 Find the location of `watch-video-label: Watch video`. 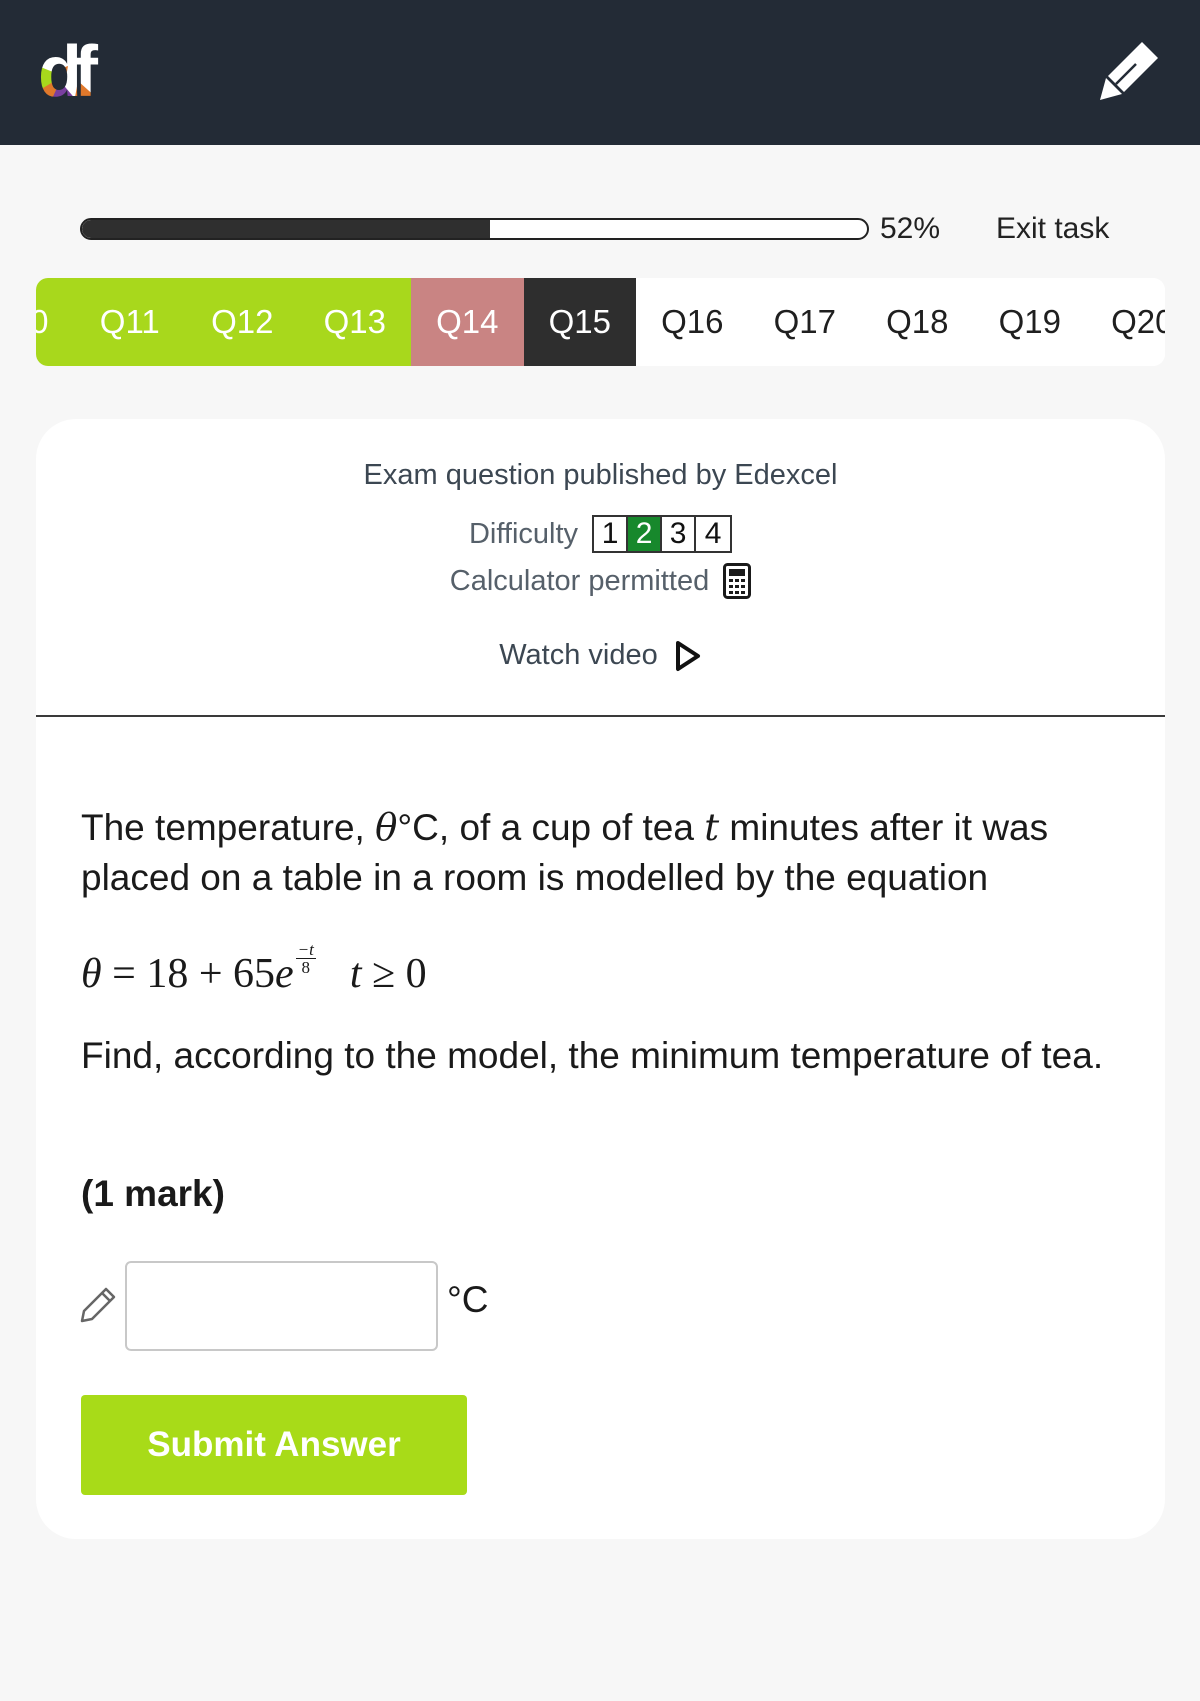

watch-video-label: Watch video is located at coordinates (578, 655).